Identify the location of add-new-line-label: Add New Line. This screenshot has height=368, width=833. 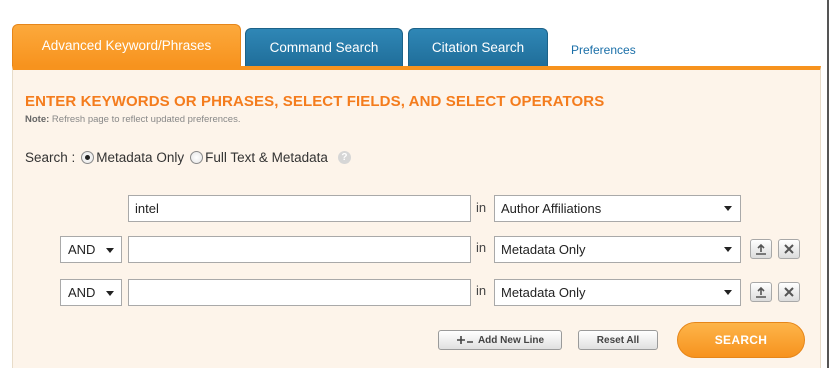
(511, 340).